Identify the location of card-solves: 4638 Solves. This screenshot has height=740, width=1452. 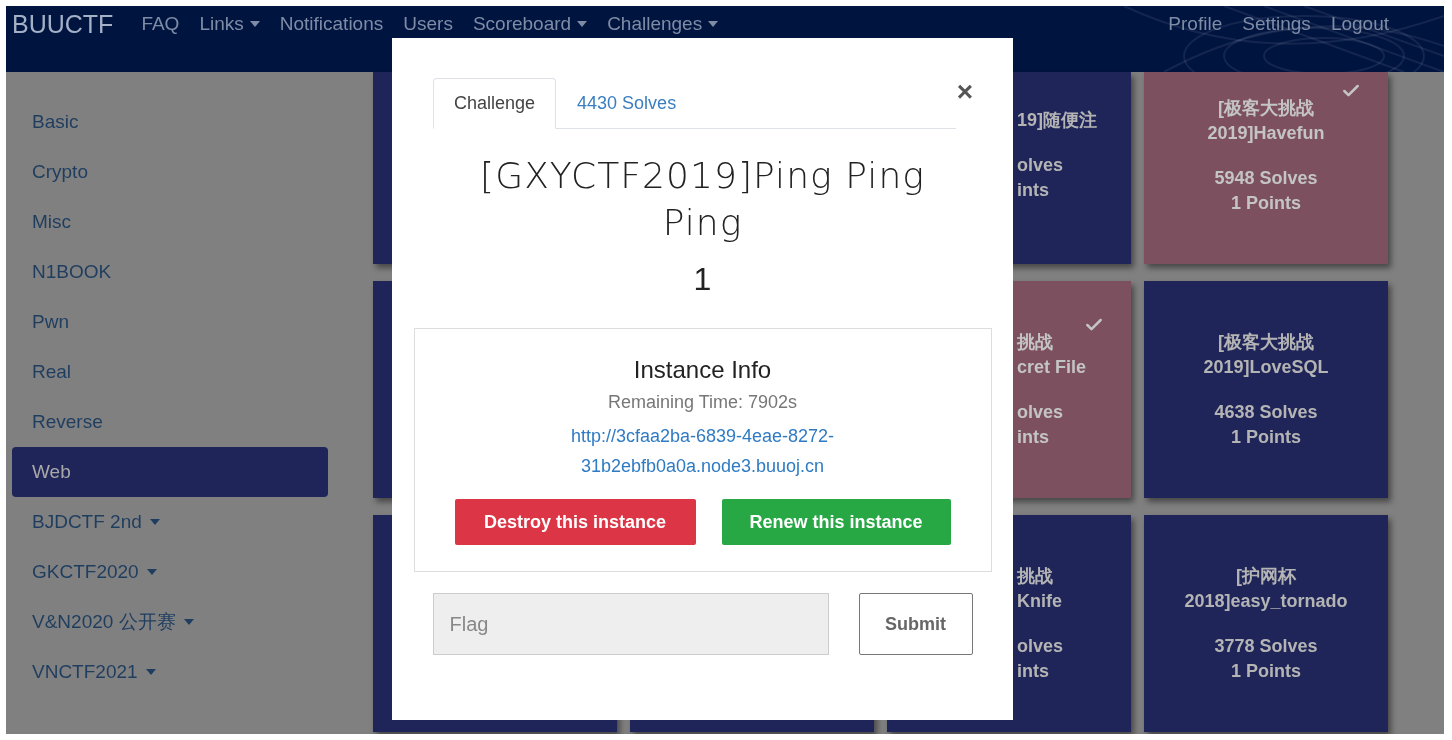
(1266, 412).